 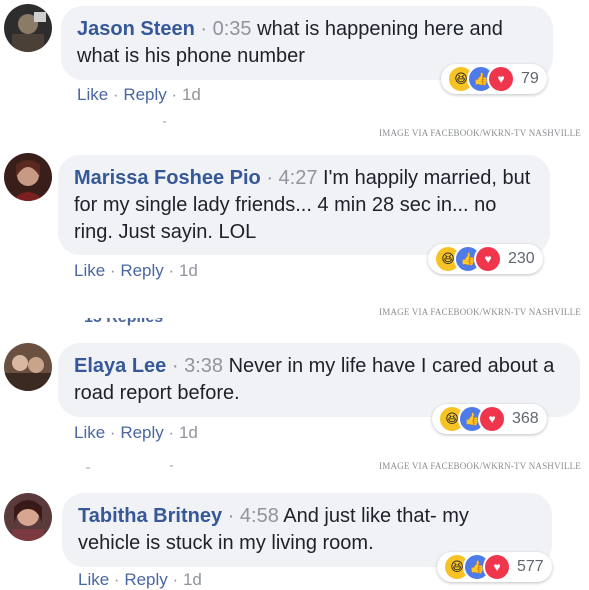 What do you see at coordinates (525, 418) in the screenshot?
I see `reaction-count: 368` at bounding box center [525, 418].